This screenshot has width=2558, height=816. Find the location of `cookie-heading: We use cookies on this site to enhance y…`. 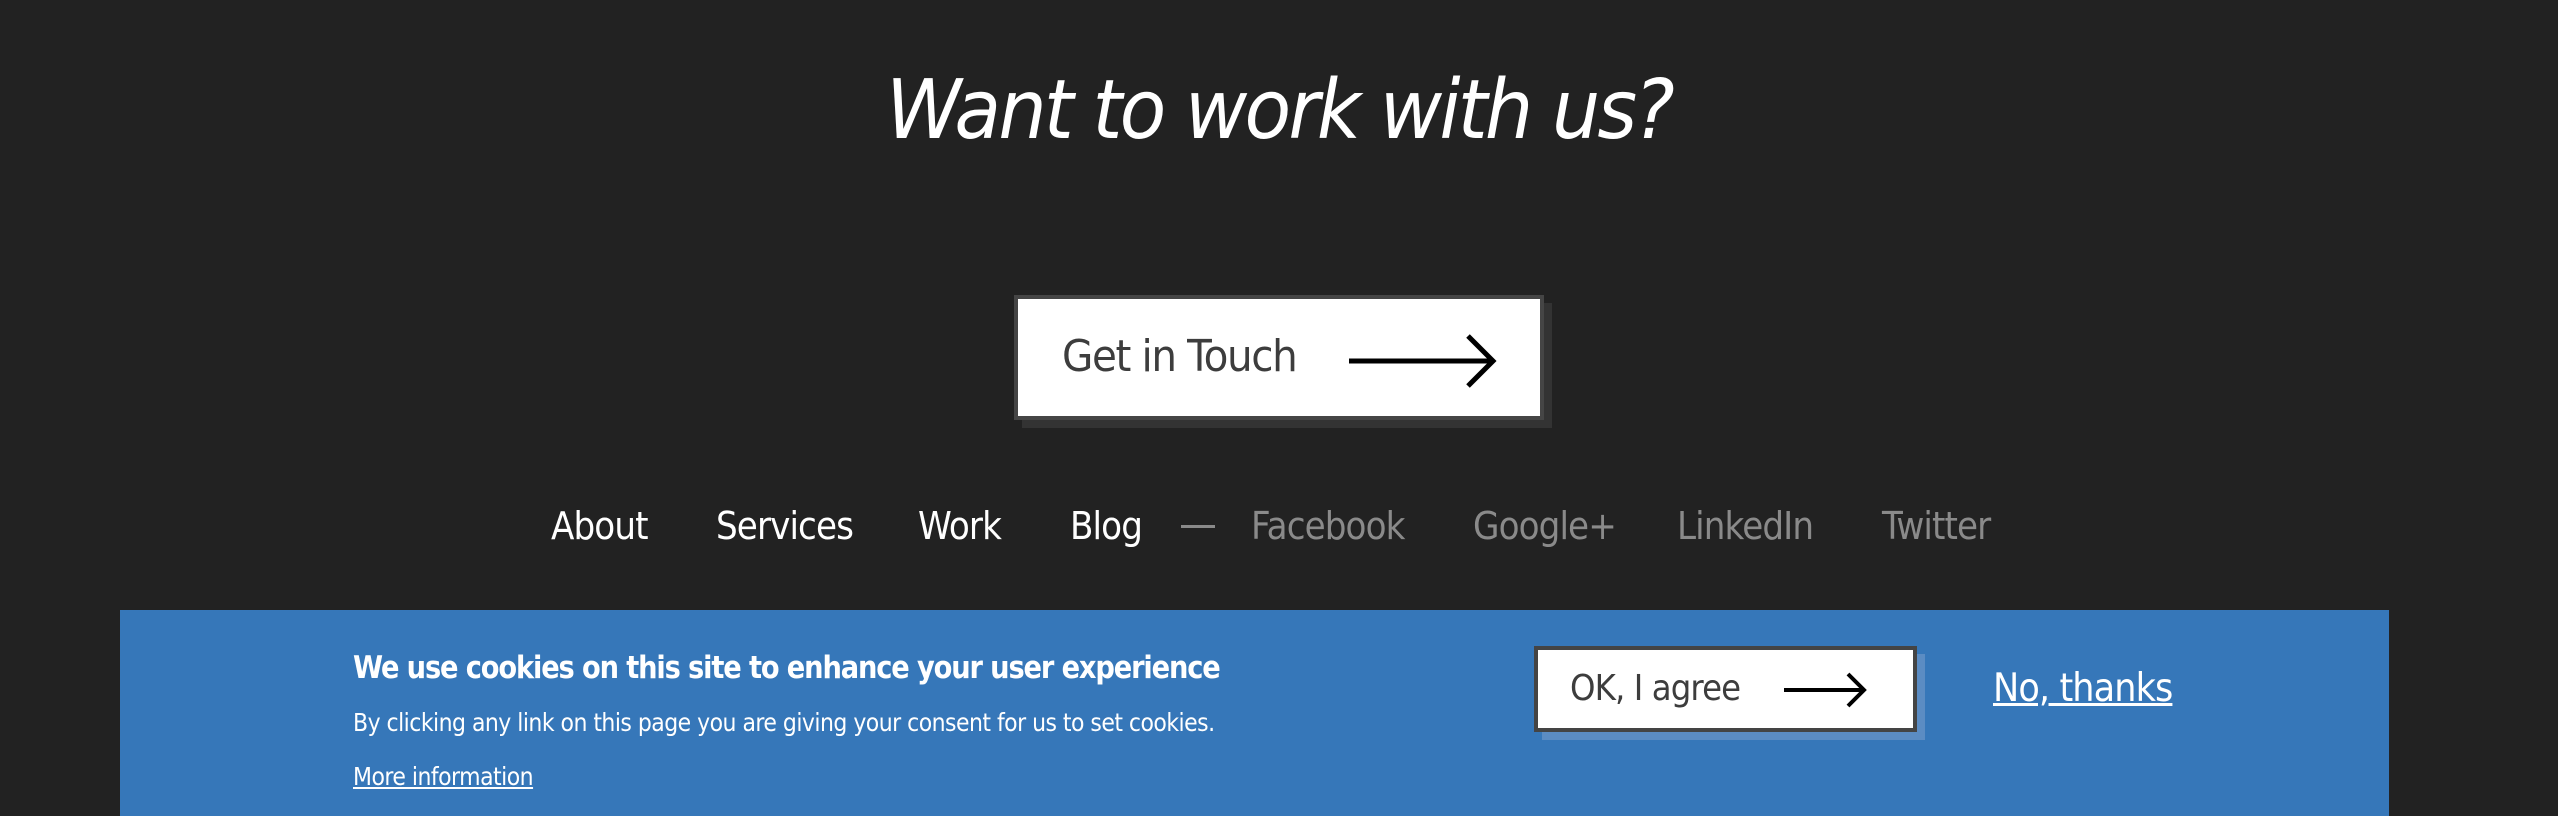

cookie-heading: We use cookies on this site to enhance y… is located at coordinates (787, 668).